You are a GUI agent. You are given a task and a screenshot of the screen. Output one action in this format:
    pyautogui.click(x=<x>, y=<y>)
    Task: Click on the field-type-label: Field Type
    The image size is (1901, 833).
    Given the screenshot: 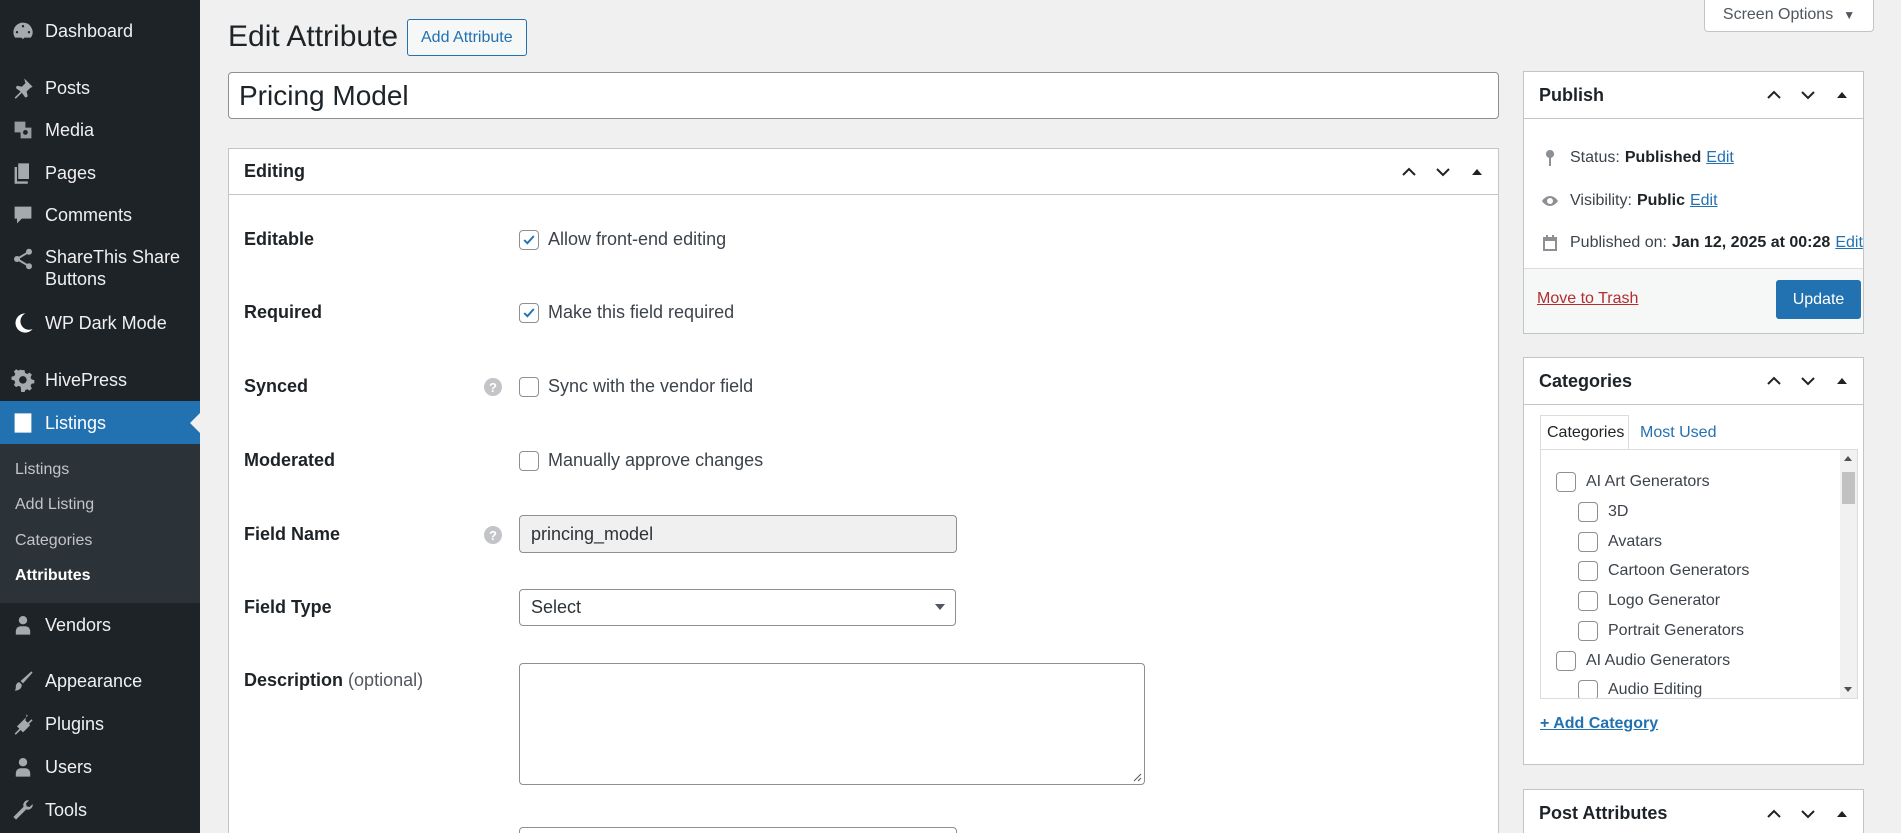 What is the action you would take?
    pyautogui.click(x=288, y=607)
    